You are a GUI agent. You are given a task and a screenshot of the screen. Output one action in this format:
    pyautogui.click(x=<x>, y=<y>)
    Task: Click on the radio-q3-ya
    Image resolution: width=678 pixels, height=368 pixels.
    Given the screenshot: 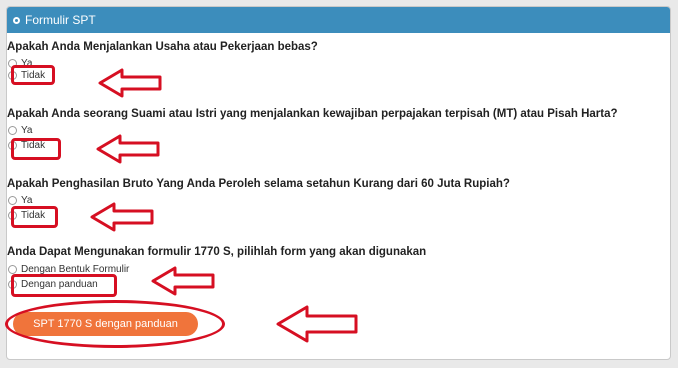 What is the action you would take?
    pyautogui.click(x=12, y=200)
    